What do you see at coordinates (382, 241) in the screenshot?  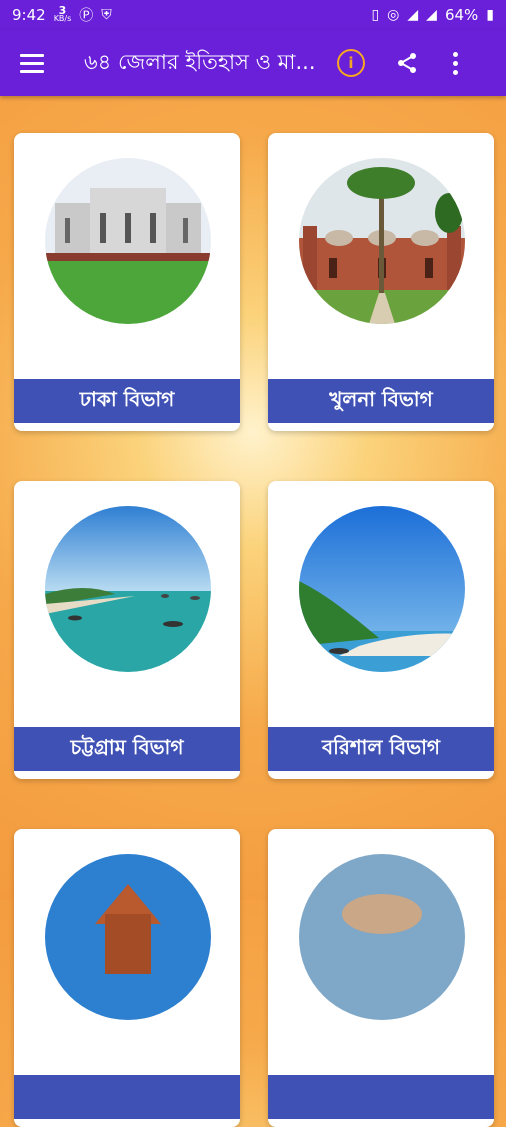 I see `khulna-image` at bounding box center [382, 241].